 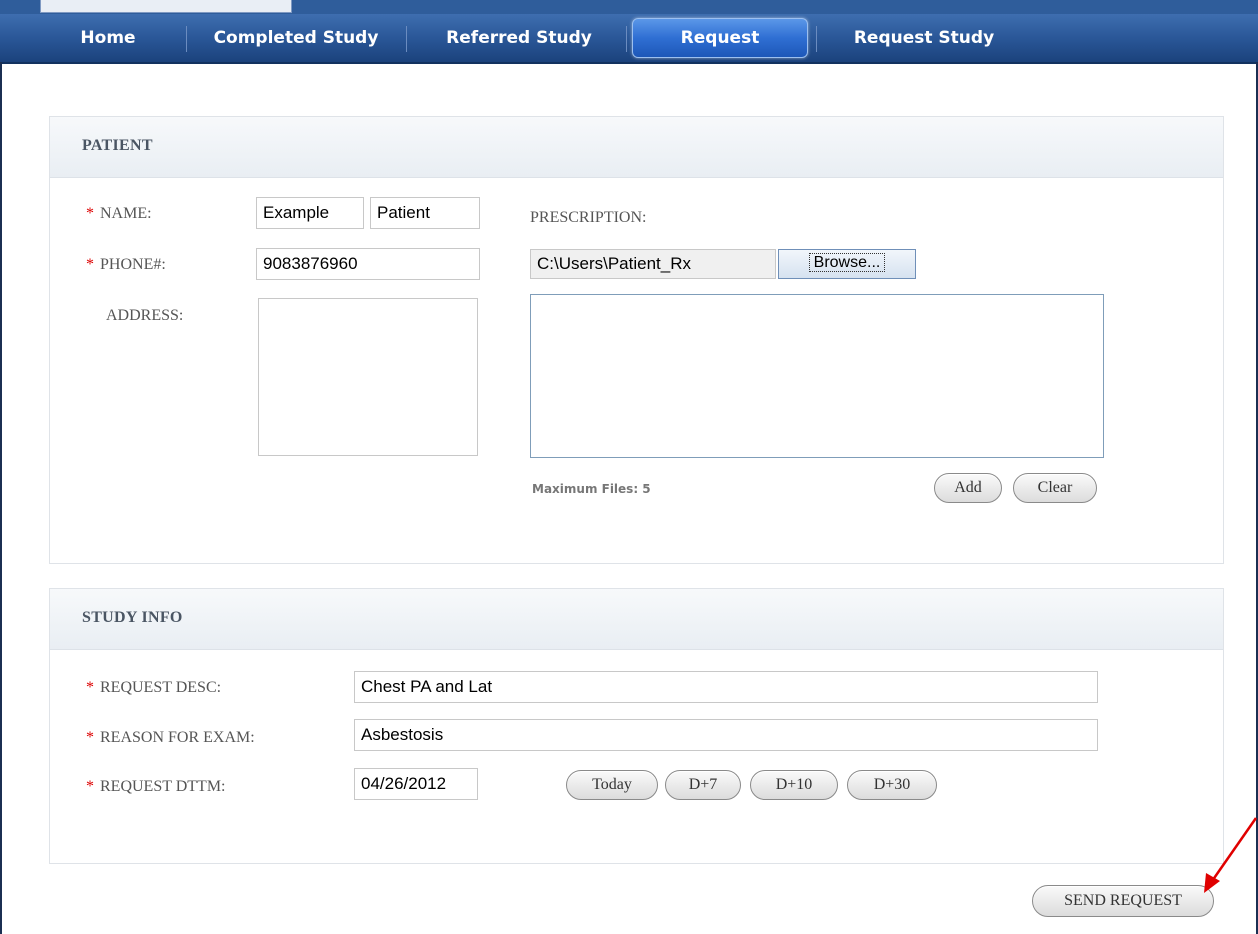 What do you see at coordinates (177, 737) in the screenshot?
I see `reason-for-exam-label-text: REASON FOR EXAM:` at bounding box center [177, 737].